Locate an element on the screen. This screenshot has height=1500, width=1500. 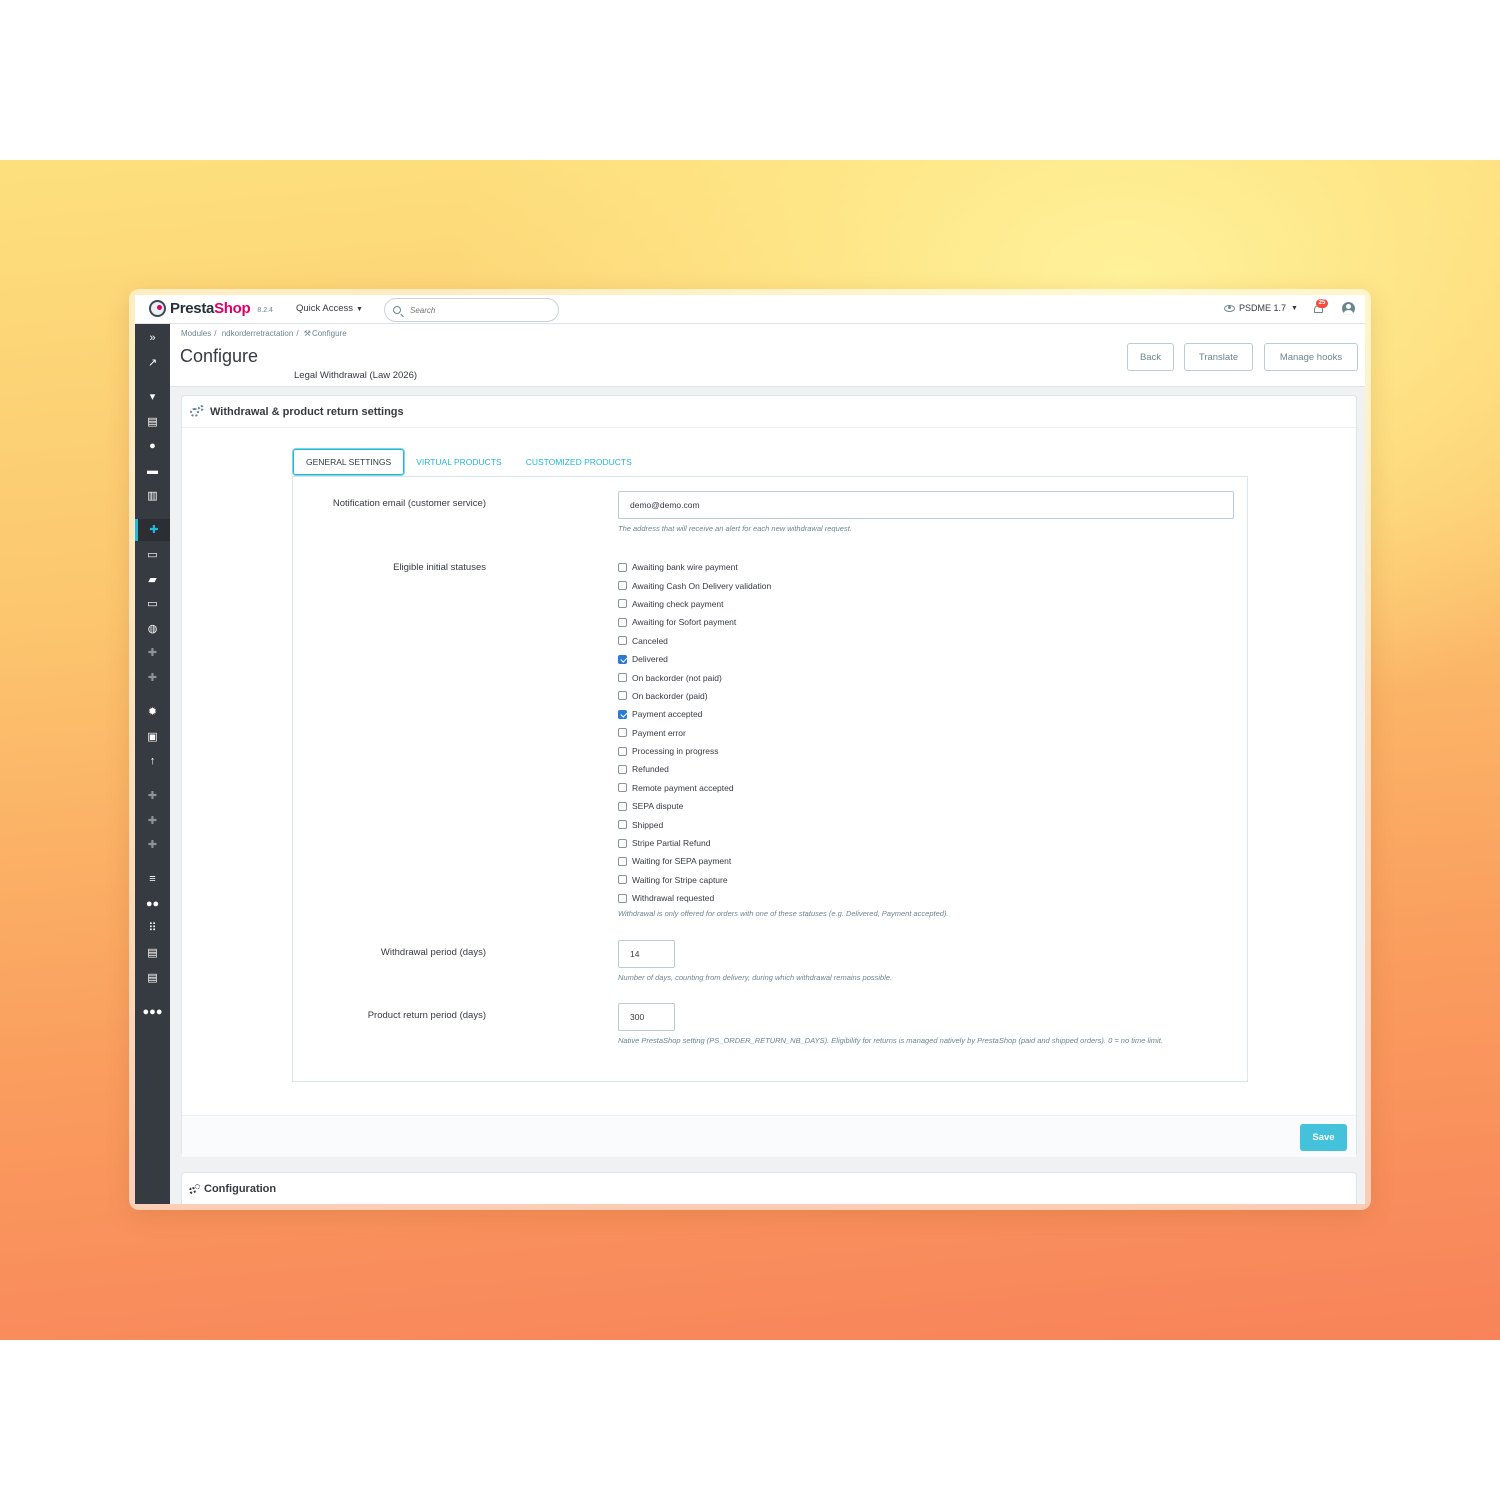
sidebar-item-payment: ▭ is located at coordinates (152, 604).